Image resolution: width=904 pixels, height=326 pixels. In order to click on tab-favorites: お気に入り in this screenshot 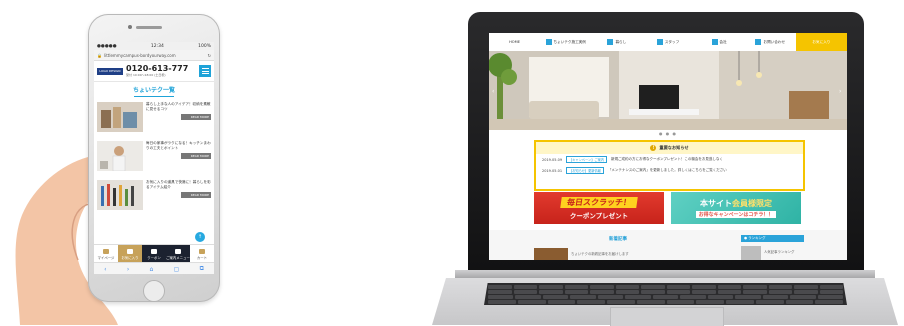, I will do `click(130, 254)`.